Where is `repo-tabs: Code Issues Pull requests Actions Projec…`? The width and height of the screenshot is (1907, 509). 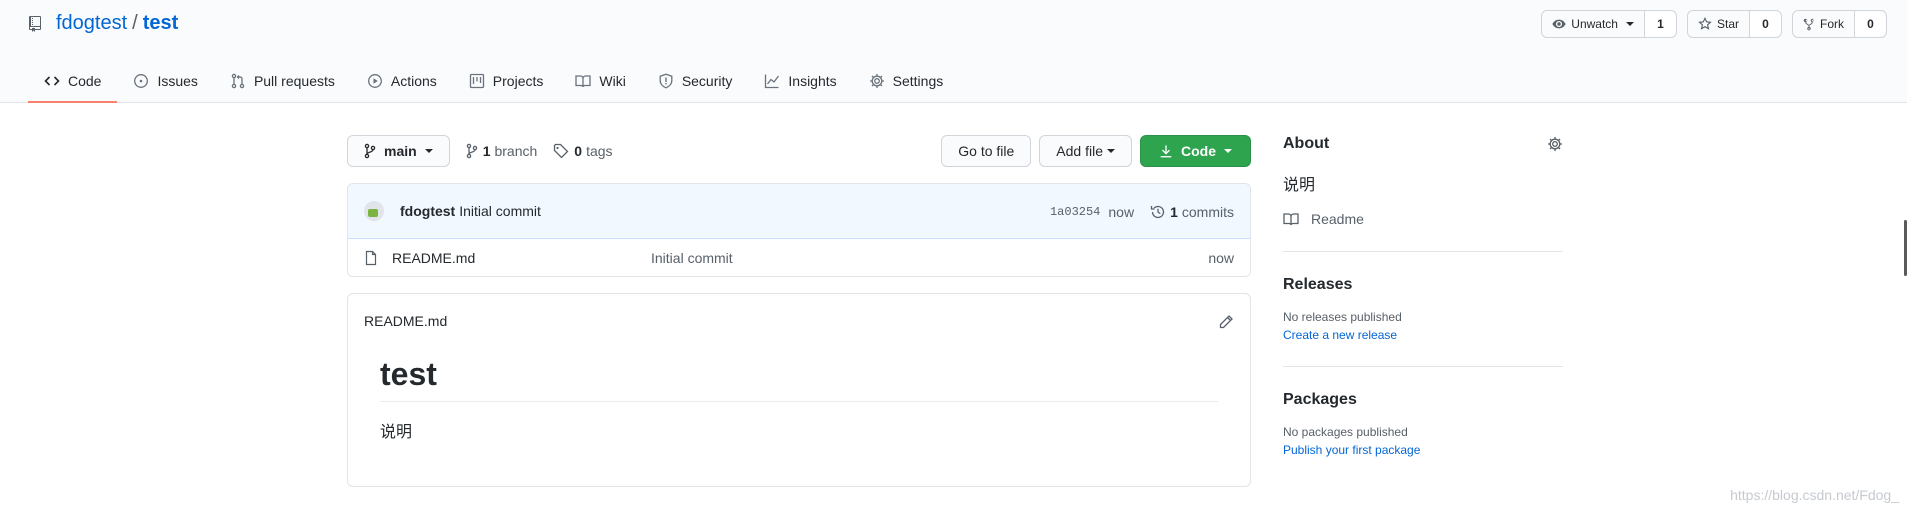 repo-tabs: Code Issues Pull requests Actions Projec… is located at coordinates (493, 81).